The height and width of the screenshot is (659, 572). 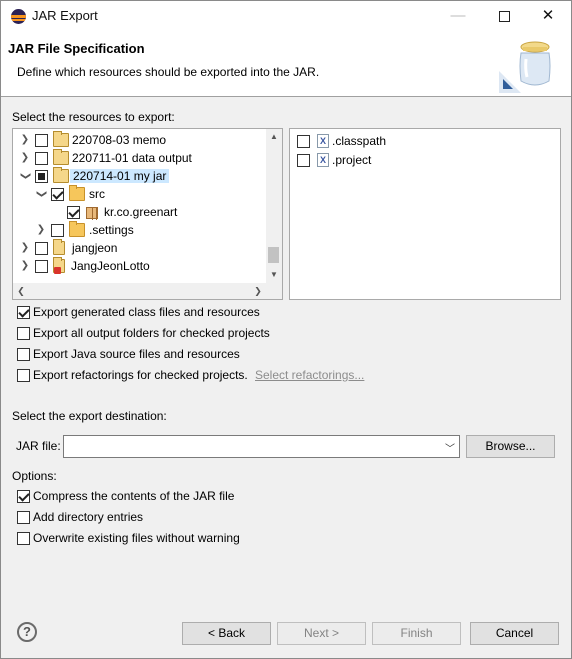 What do you see at coordinates (57, 270) in the screenshot?
I see `error-badge-icon` at bounding box center [57, 270].